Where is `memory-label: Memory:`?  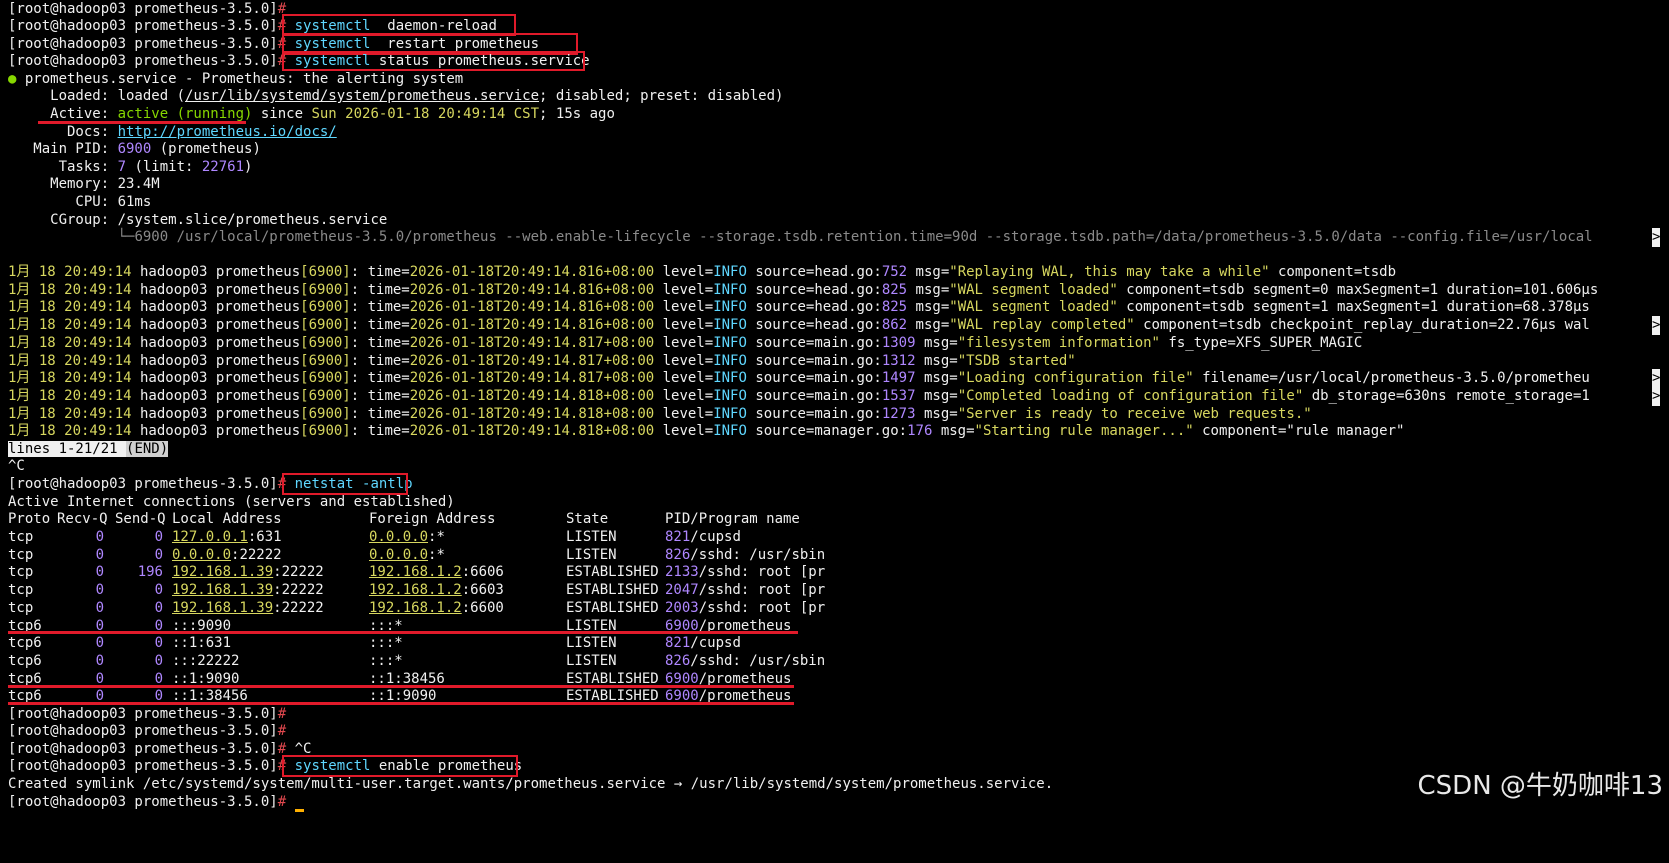
memory-label: Memory: is located at coordinates (63, 184).